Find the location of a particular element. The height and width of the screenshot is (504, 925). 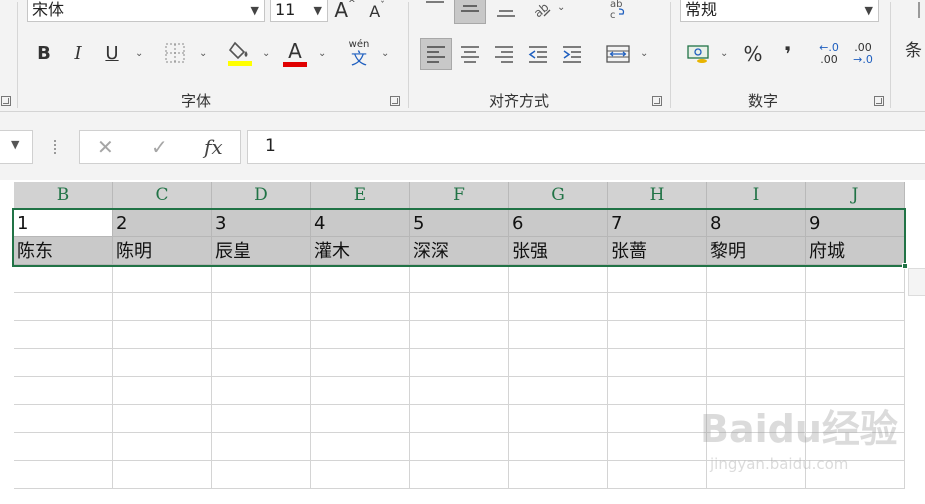

cell-e2: 灌木 is located at coordinates (360, 251).